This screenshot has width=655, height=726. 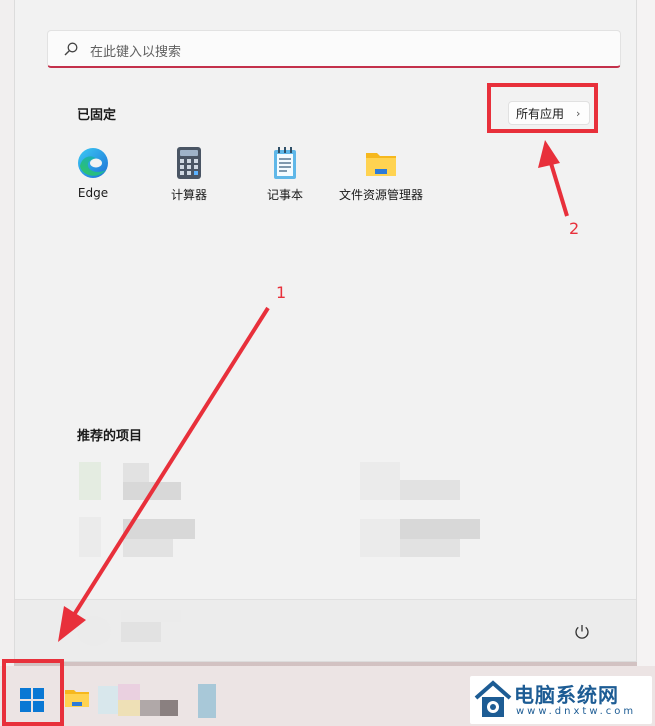 What do you see at coordinates (158, 700) in the screenshot?
I see `taskbar-blurred-apps` at bounding box center [158, 700].